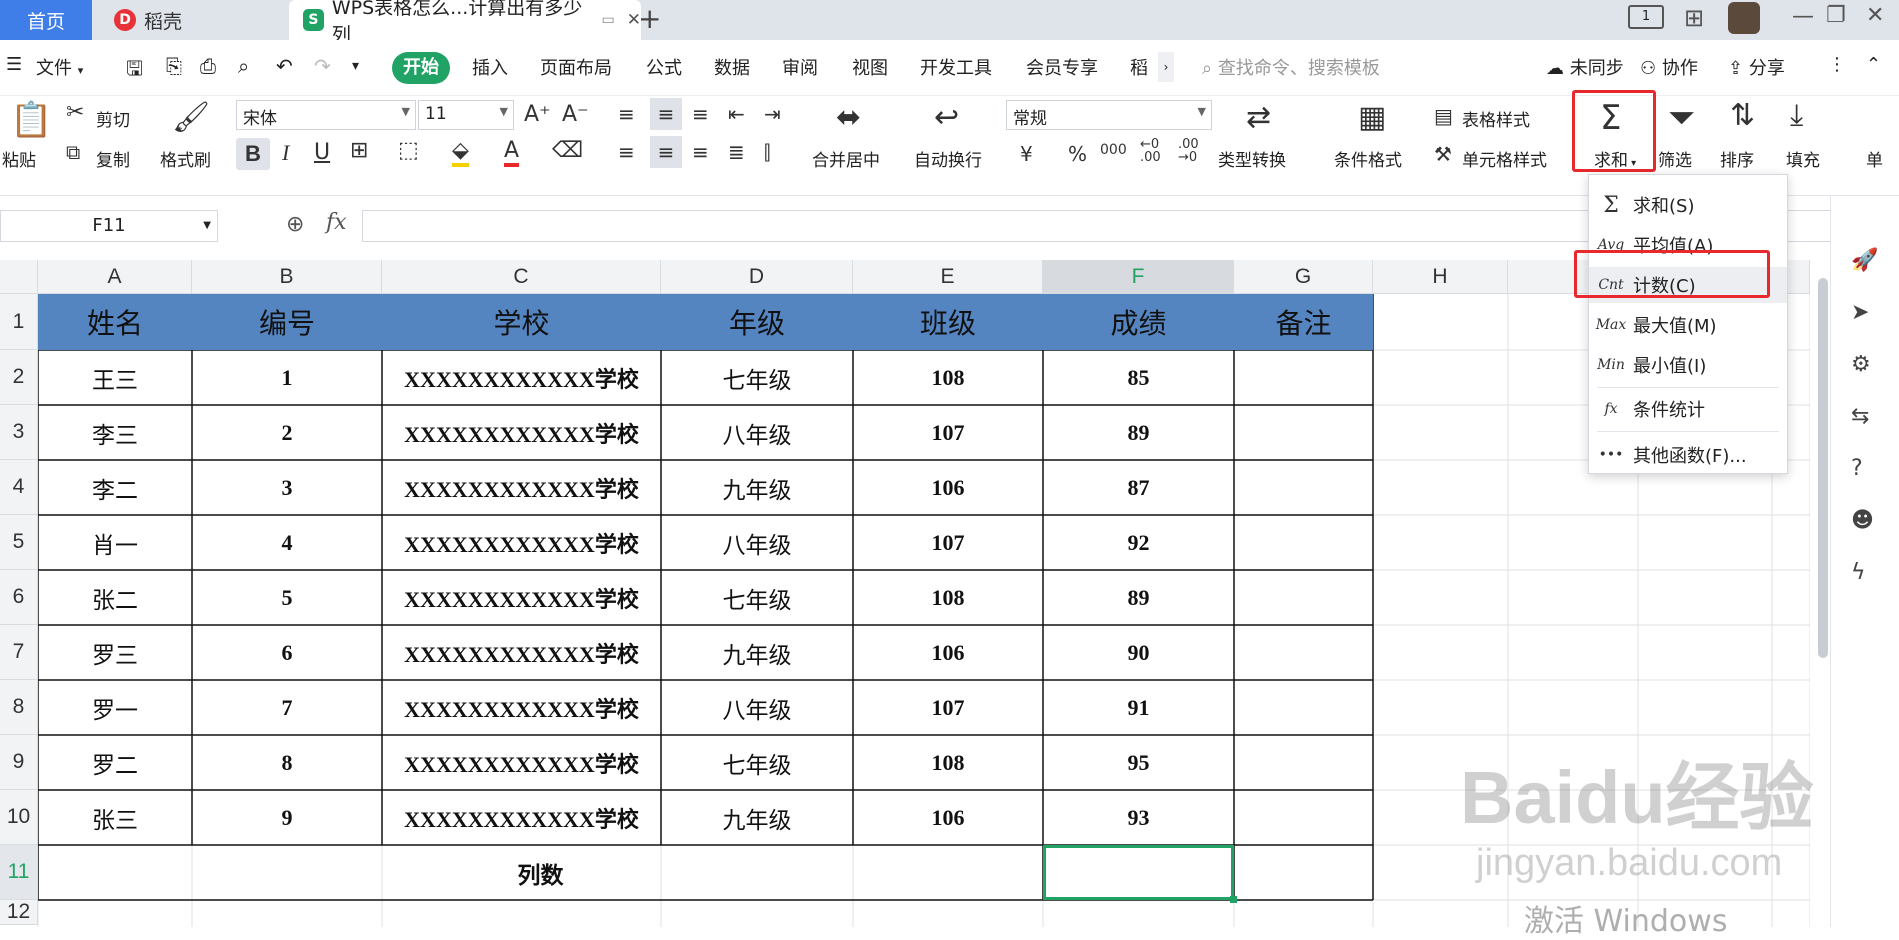 The image size is (1899, 940). What do you see at coordinates (14, 64) in the screenshot?
I see `hamburger-icon: ☰` at bounding box center [14, 64].